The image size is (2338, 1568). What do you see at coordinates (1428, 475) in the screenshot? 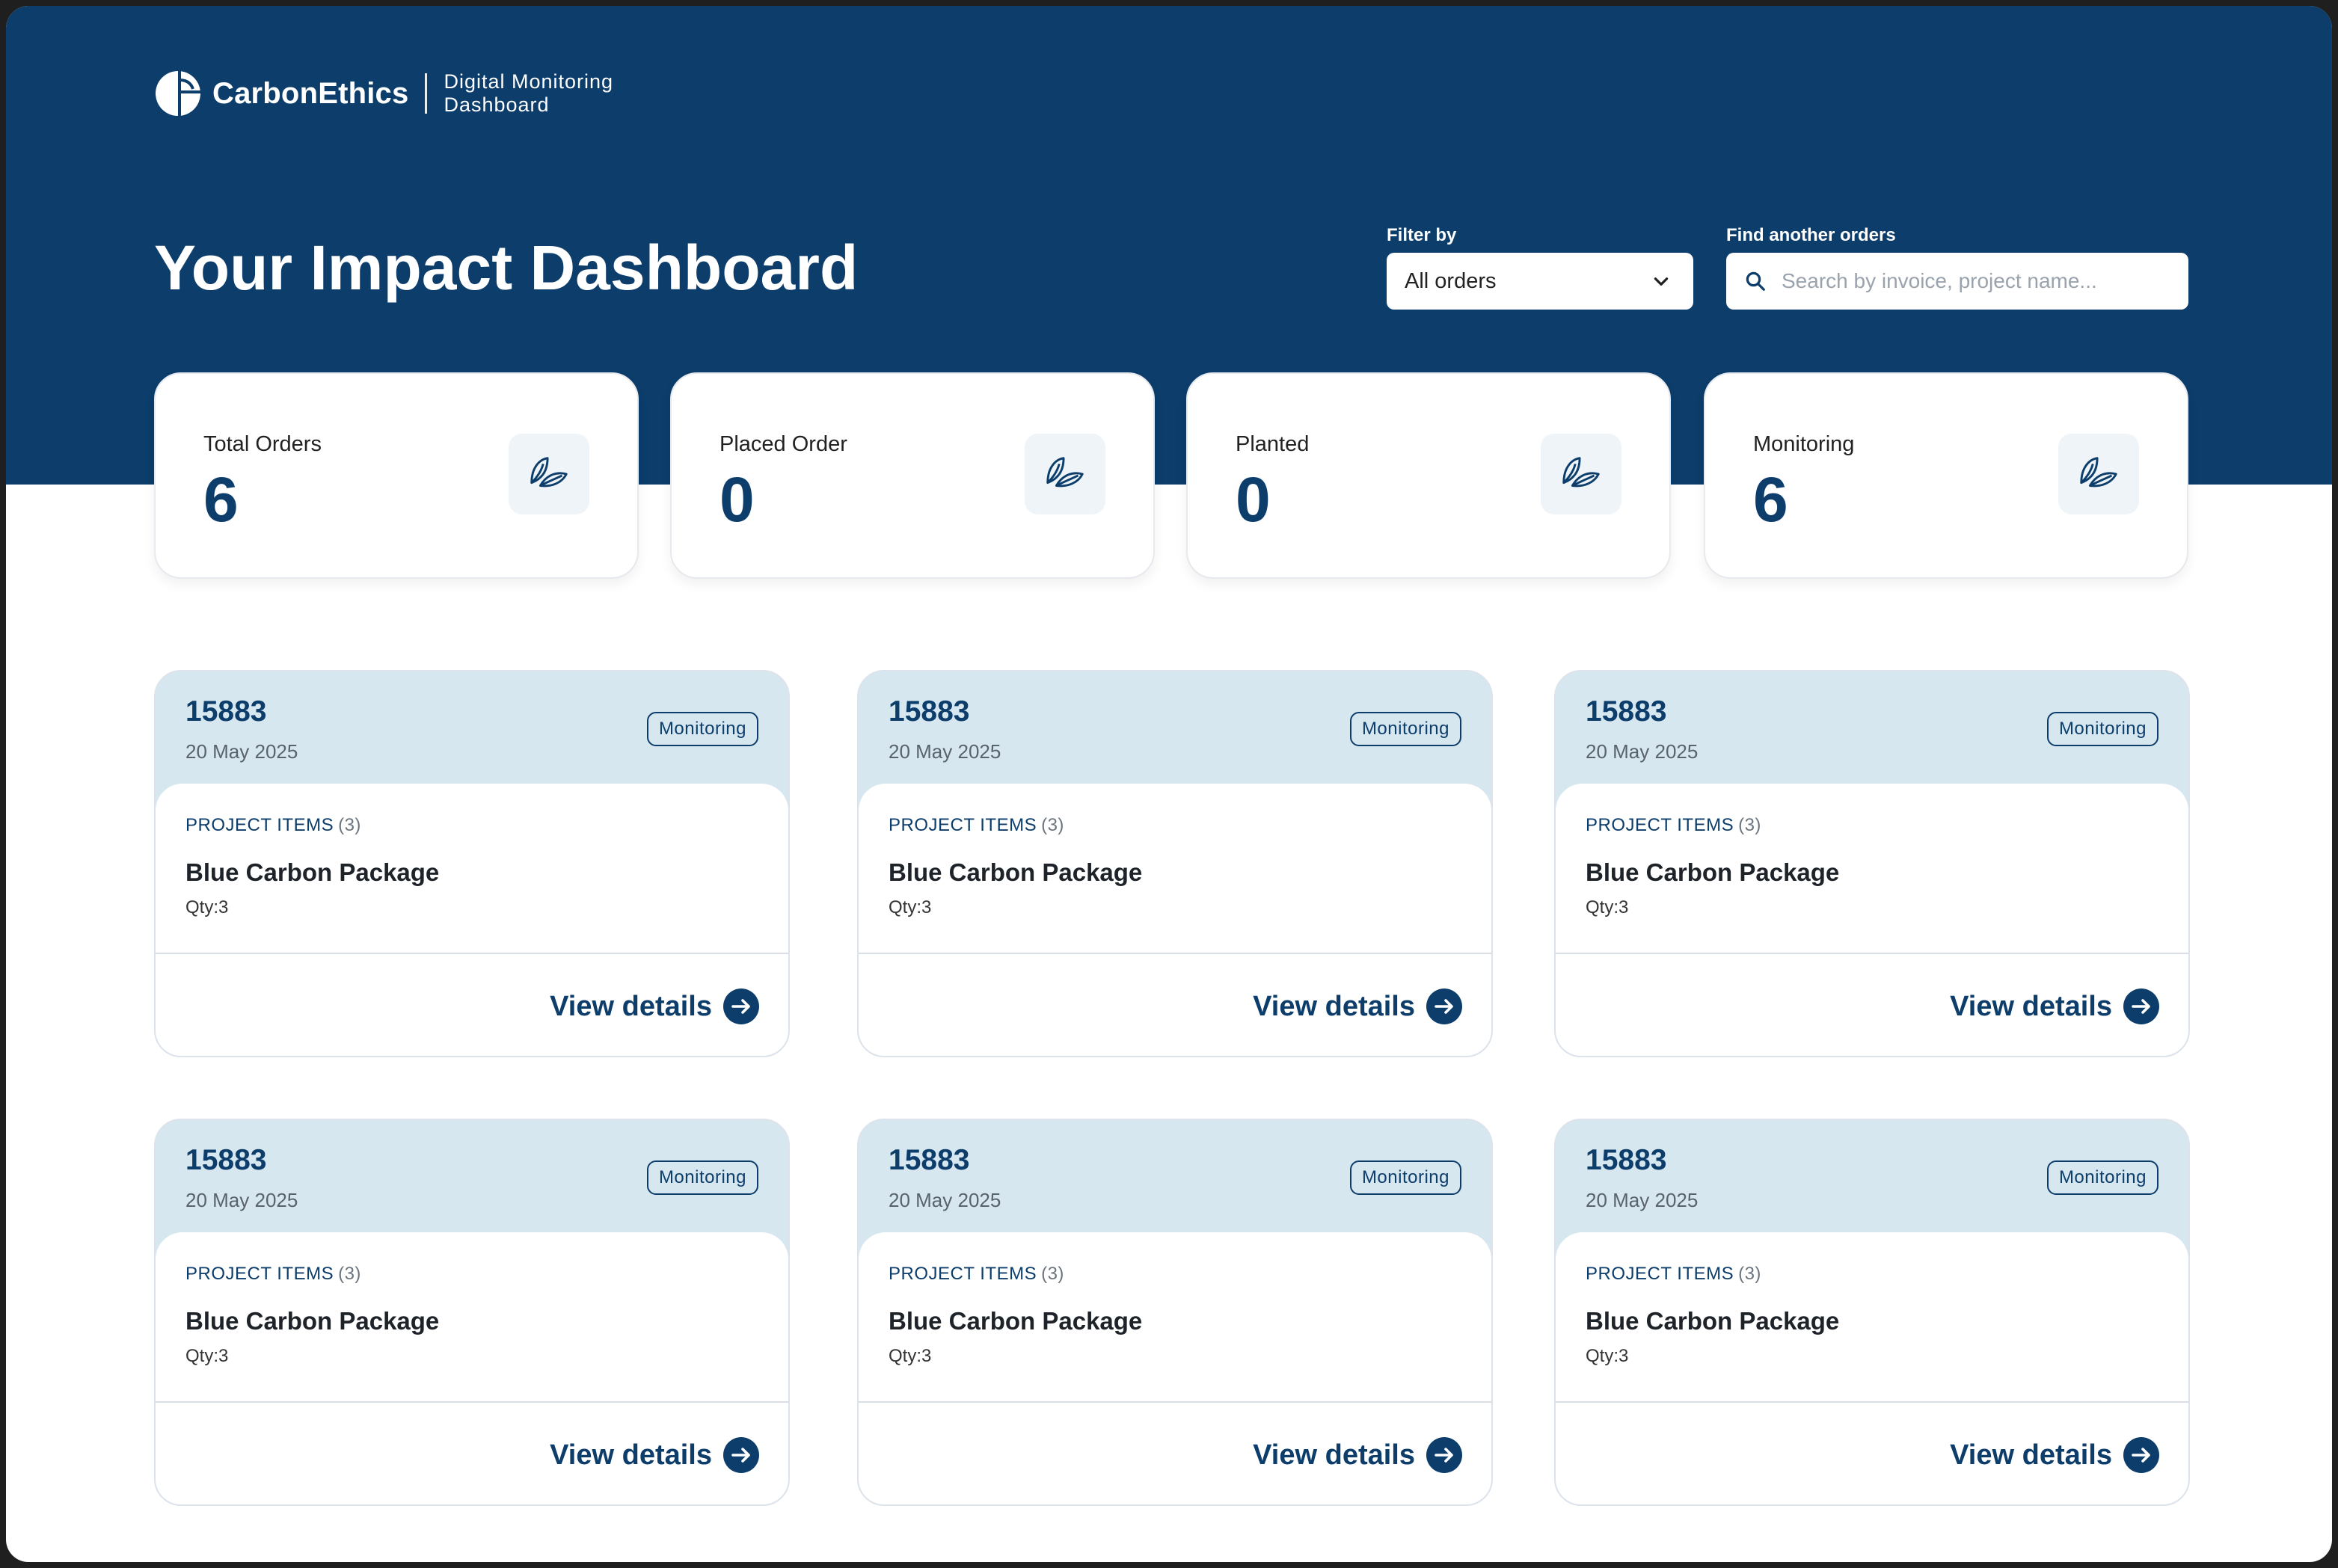
I see `stat-card-planted: Planted 0` at bounding box center [1428, 475].